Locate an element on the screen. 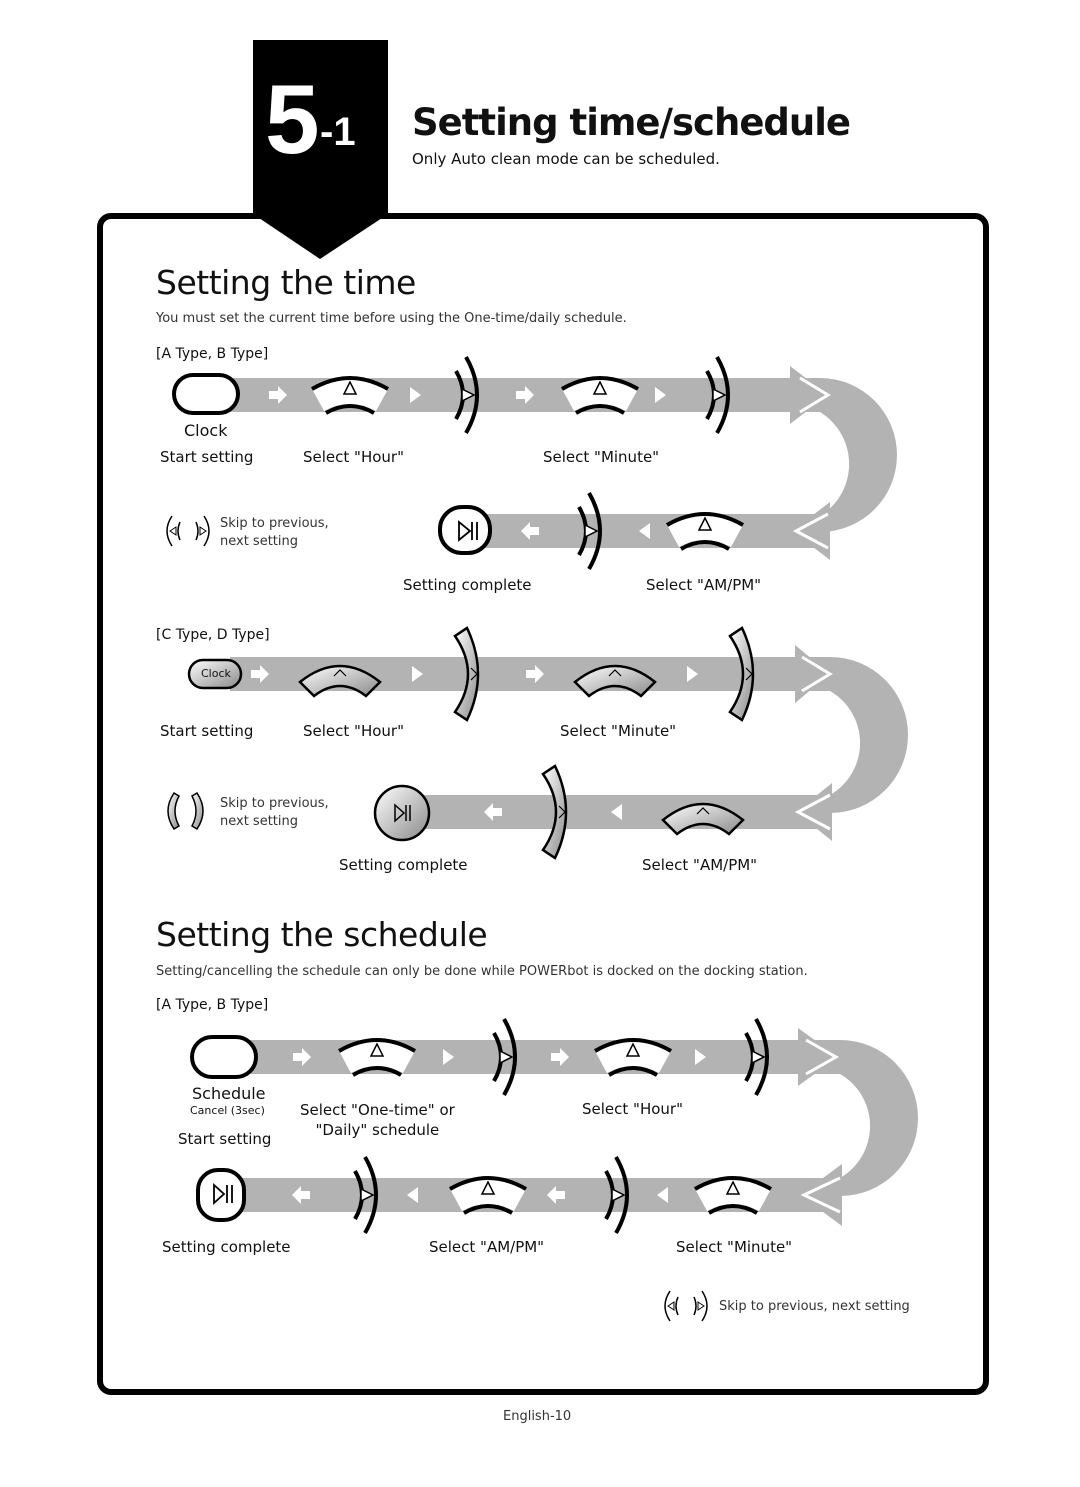  section-heading-schedule: Setting the schedule is located at coordinates (322, 934).